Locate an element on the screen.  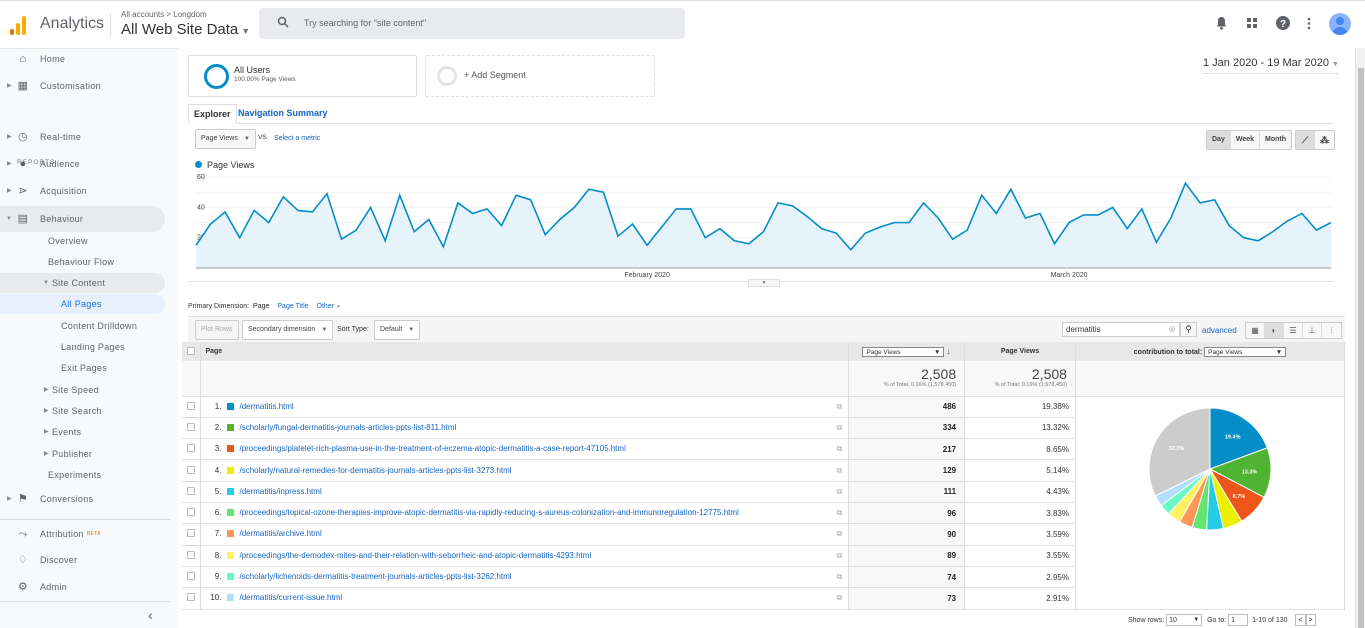
chart-resize-handle: ▼ is located at coordinates (764, 283).